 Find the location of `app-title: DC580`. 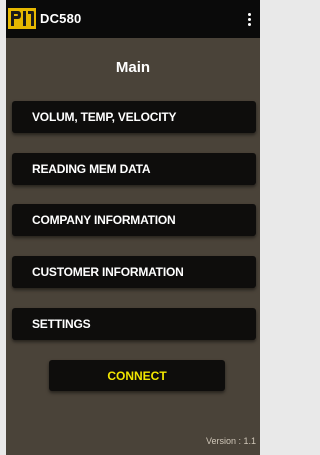

app-title: DC580 is located at coordinates (61, 18).